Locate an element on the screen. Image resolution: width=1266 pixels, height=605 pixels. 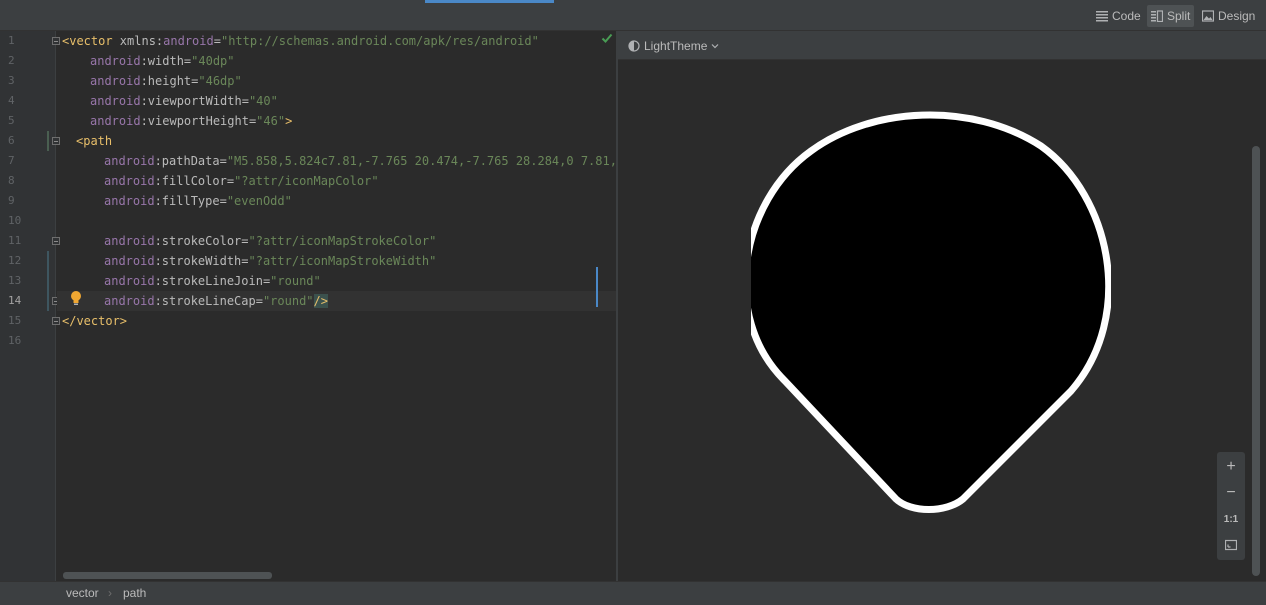
zoom-controls: + − 1:1 is located at coordinates (1231, 506).